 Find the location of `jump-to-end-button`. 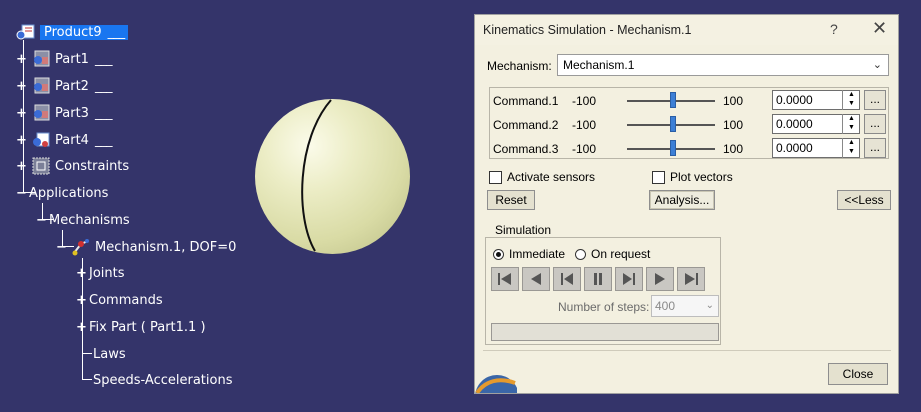

jump-to-end-button is located at coordinates (691, 279).